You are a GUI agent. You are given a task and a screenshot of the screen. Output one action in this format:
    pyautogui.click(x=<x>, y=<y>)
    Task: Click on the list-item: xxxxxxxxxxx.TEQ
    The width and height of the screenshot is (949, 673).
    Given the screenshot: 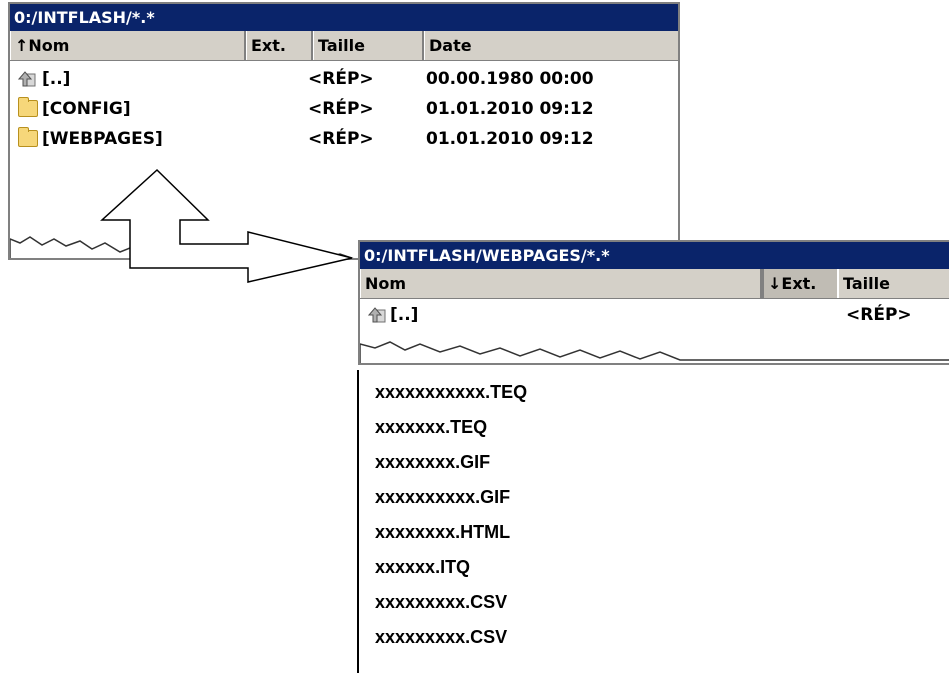 What is the action you would take?
    pyautogui.click(x=451, y=392)
    